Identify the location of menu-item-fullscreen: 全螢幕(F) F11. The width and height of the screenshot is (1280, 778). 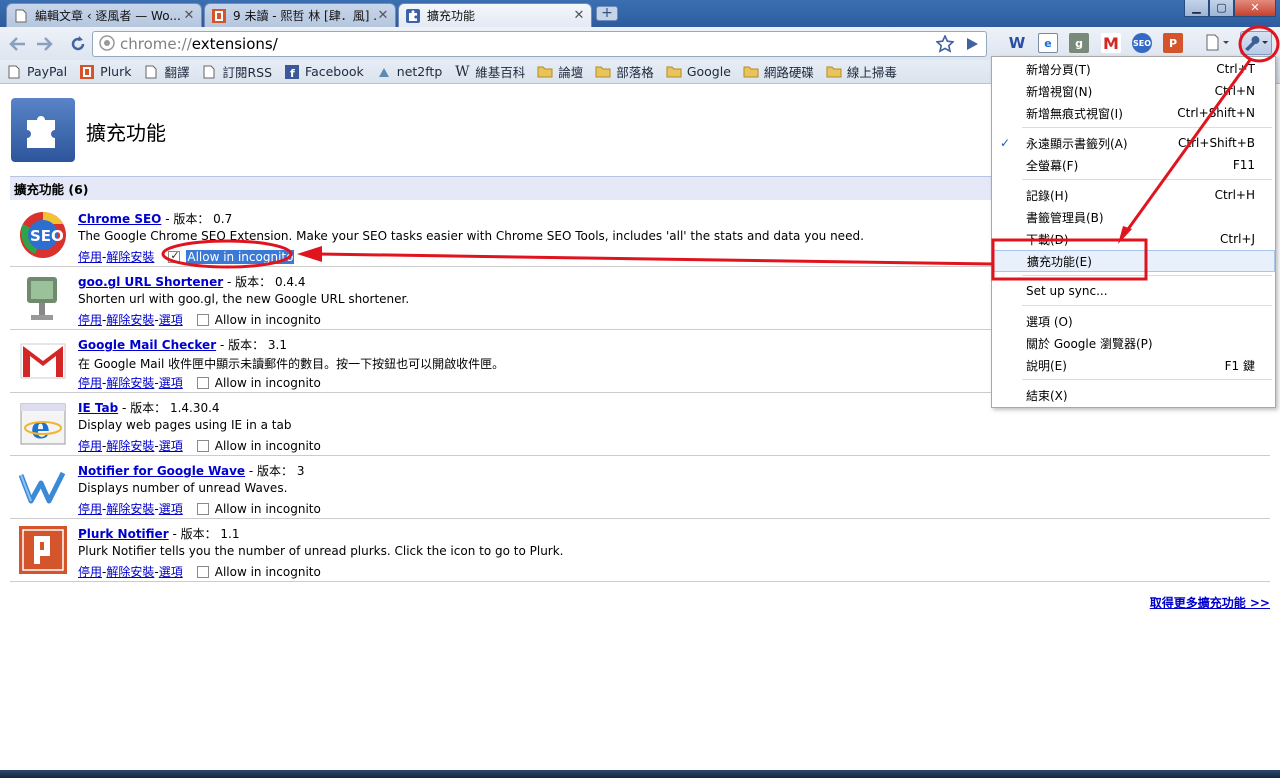
(1133, 165).